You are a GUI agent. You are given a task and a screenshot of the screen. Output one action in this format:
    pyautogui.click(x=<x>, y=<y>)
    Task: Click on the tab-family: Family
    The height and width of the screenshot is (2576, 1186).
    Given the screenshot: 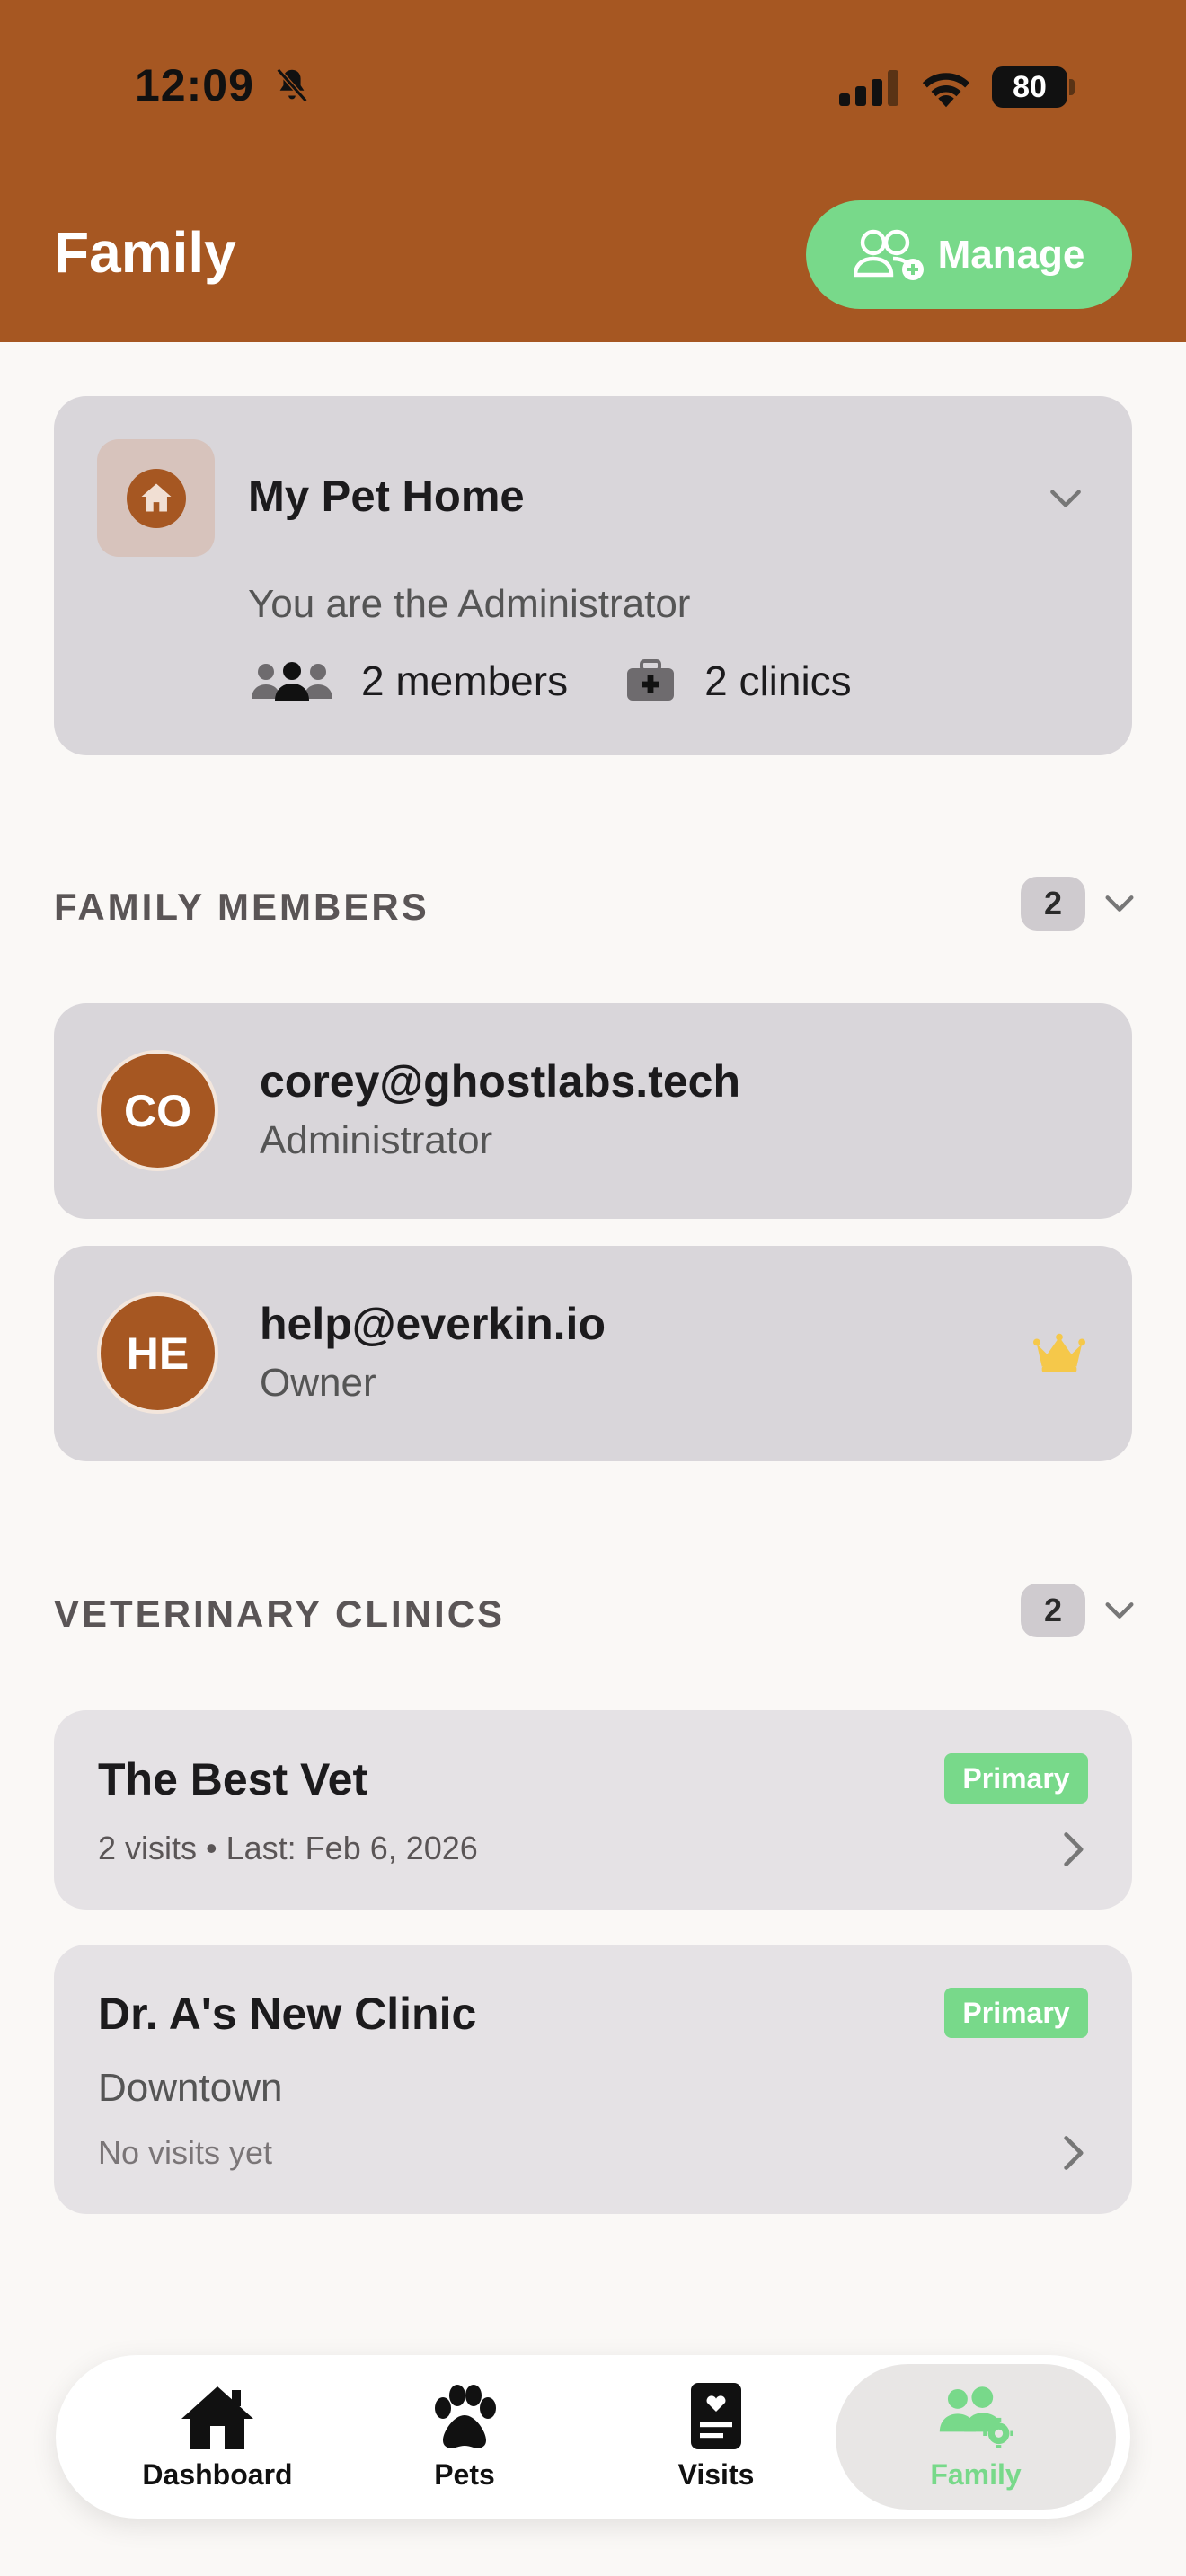 What is the action you would take?
    pyautogui.click(x=976, y=2437)
    